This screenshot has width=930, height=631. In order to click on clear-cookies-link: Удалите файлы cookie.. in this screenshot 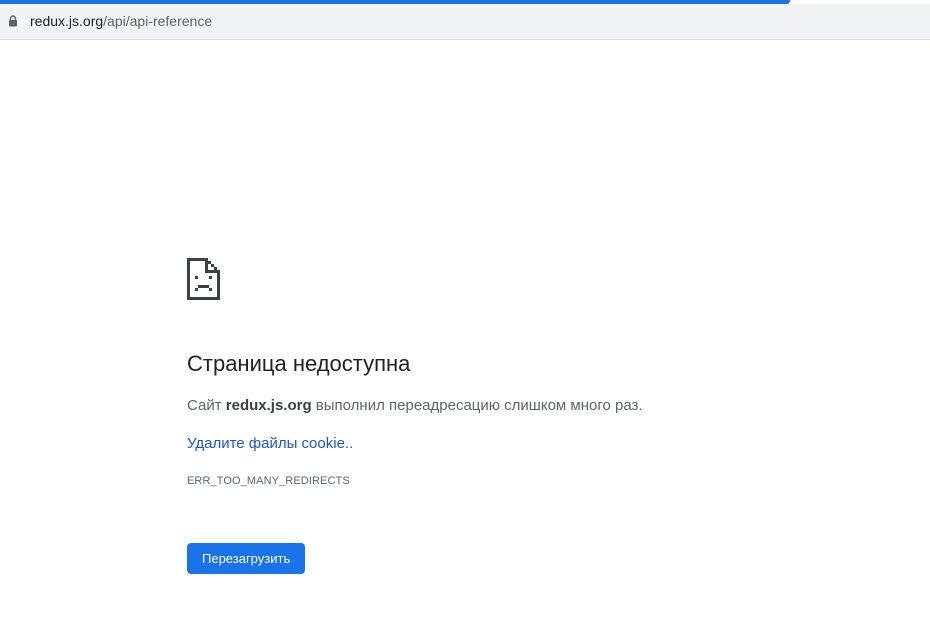, I will do `click(270, 444)`.